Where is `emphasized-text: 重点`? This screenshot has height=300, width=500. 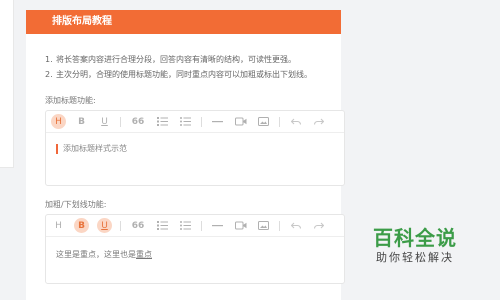 emphasized-text: 重点 is located at coordinates (144, 254).